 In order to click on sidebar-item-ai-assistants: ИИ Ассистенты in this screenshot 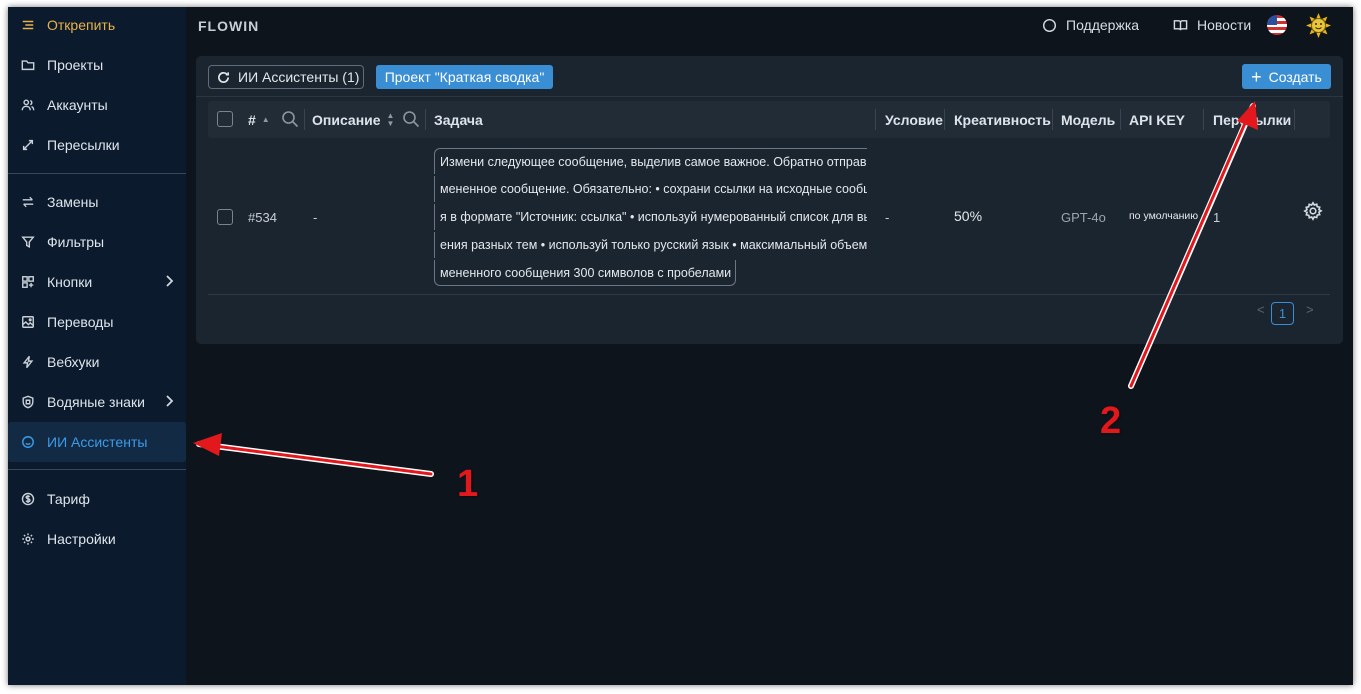, I will do `click(97, 442)`.